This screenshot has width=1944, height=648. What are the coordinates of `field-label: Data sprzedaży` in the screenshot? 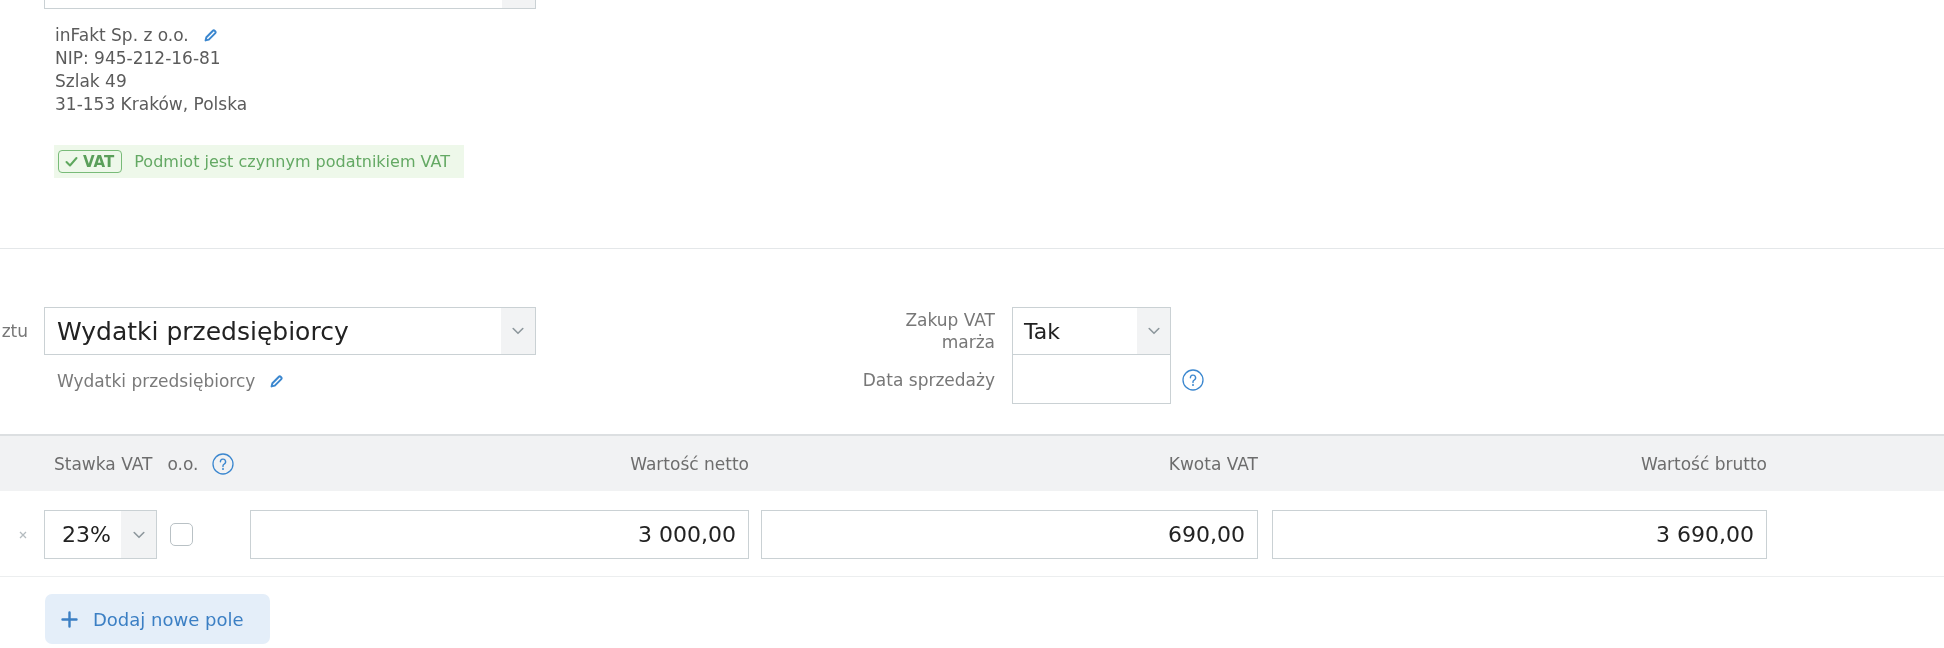 It's located at (928, 379).